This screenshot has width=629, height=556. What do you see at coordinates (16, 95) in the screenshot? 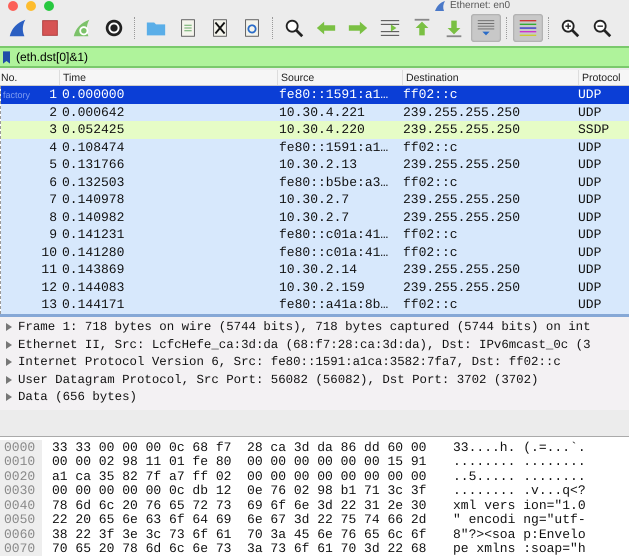
I see `profile-label: factory` at bounding box center [16, 95].